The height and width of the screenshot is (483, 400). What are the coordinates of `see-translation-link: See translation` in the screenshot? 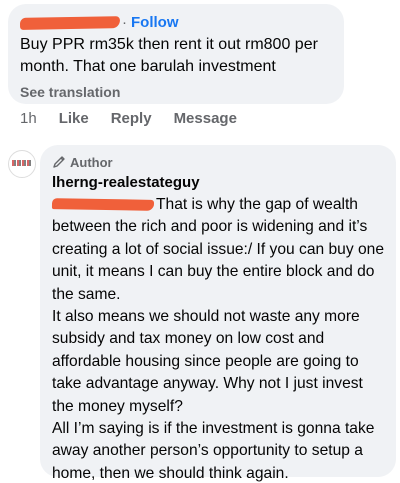 It's located at (176, 92).